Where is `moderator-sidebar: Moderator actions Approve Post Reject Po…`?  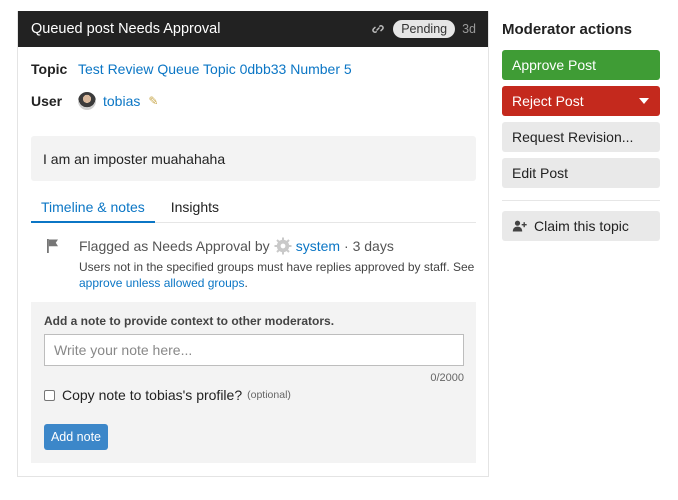 moderator-sidebar: Moderator actions Approve Post Reject Po… is located at coordinates (581, 134).